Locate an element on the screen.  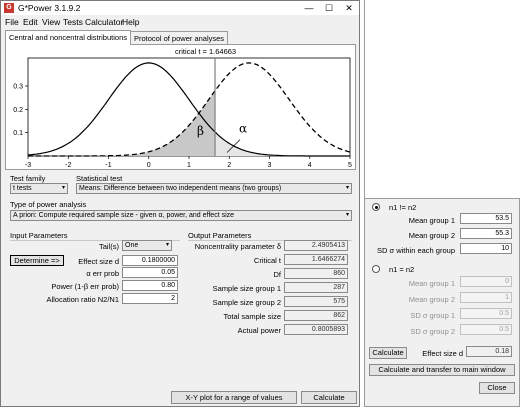
x-tick-label: 3 is located at coordinates (270, 165).